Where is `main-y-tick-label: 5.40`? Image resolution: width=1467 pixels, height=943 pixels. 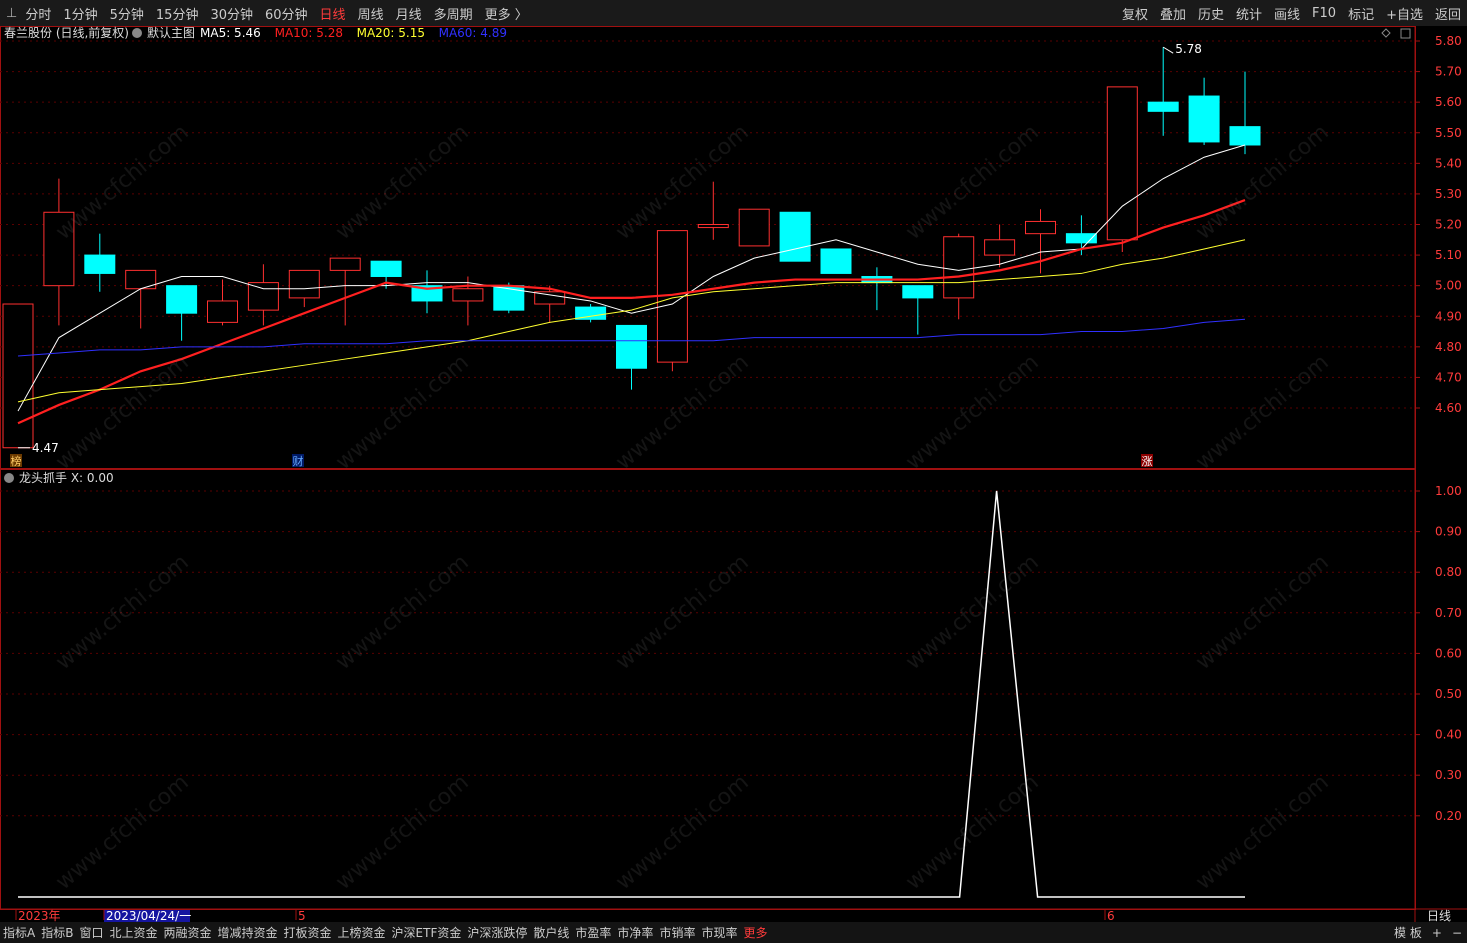 main-y-tick-label: 5.40 is located at coordinates (1448, 163).